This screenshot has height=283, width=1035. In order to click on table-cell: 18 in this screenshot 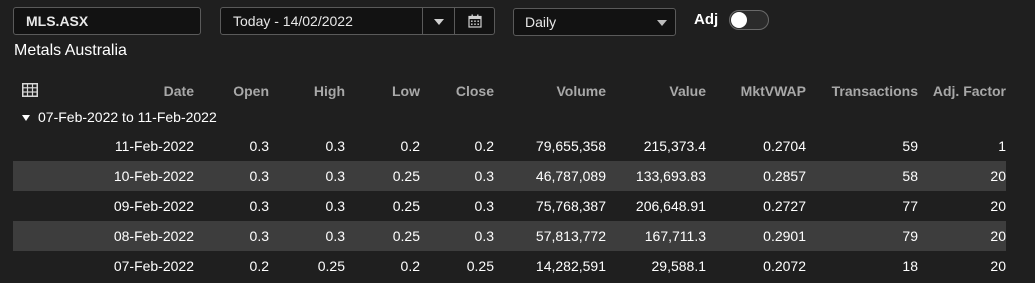, I will do `click(910, 266)`.